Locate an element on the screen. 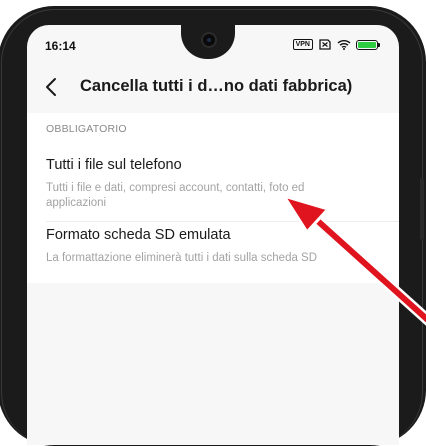  battery-level-fill is located at coordinates (367, 44).